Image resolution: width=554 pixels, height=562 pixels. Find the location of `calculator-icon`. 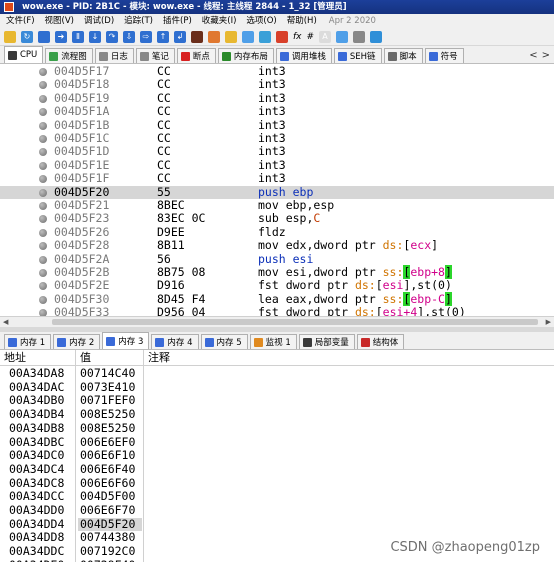

calculator-icon is located at coordinates (359, 36).